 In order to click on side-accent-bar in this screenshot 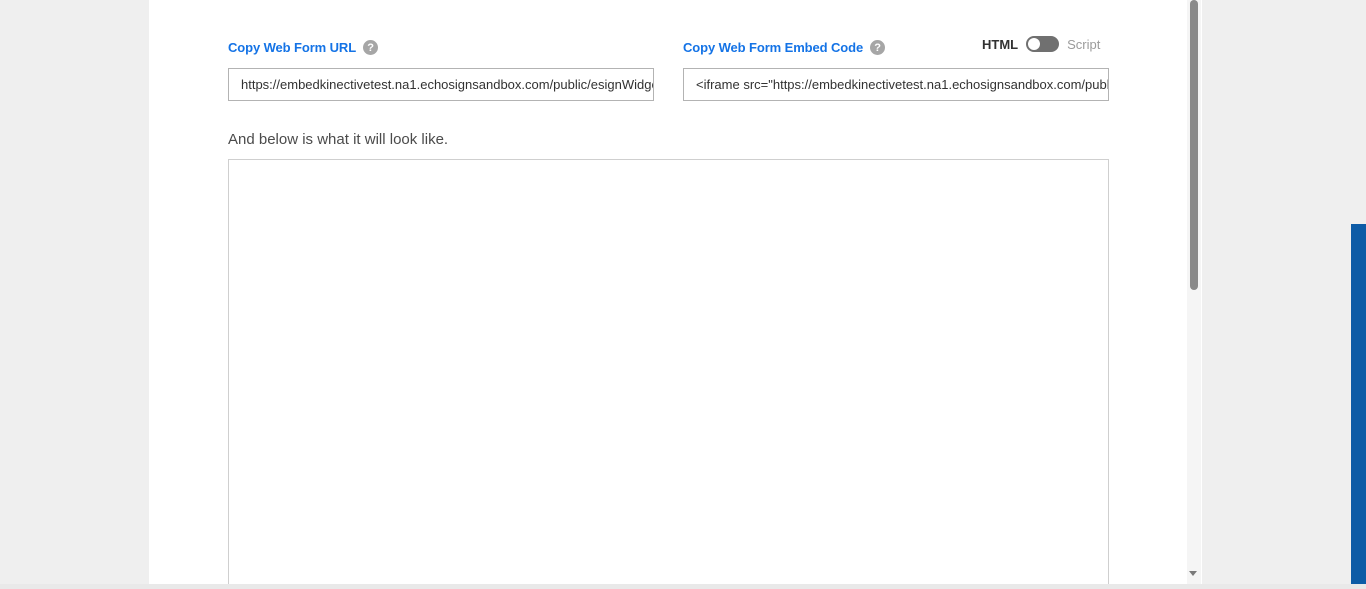, I will do `click(1358, 406)`.